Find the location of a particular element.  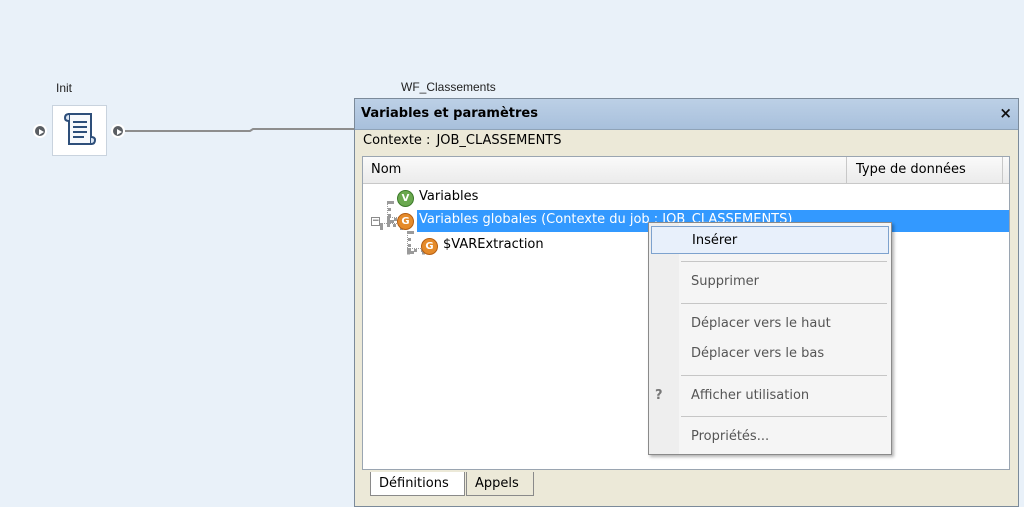

menu-item-show-usage: Afficher utilisation is located at coordinates (770, 396).